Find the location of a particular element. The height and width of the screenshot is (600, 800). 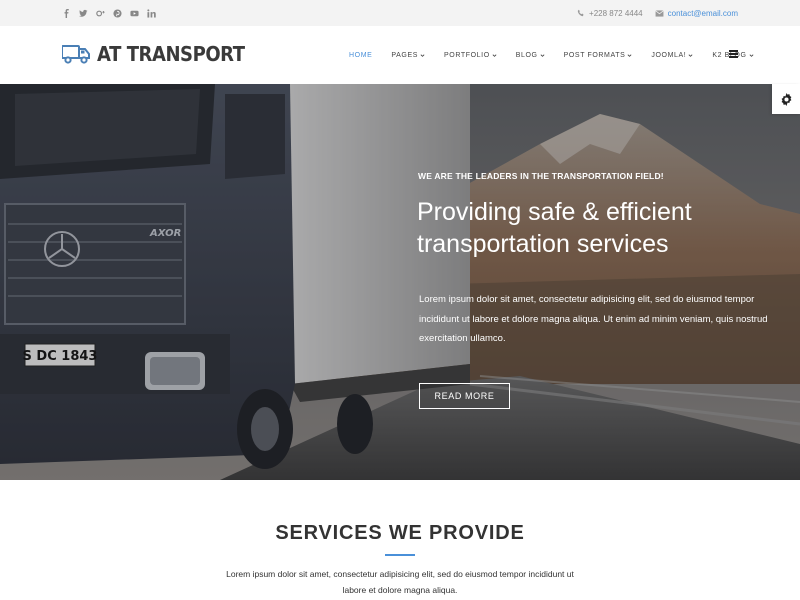

phone-contact: +228 872 4444 is located at coordinates (610, 13).